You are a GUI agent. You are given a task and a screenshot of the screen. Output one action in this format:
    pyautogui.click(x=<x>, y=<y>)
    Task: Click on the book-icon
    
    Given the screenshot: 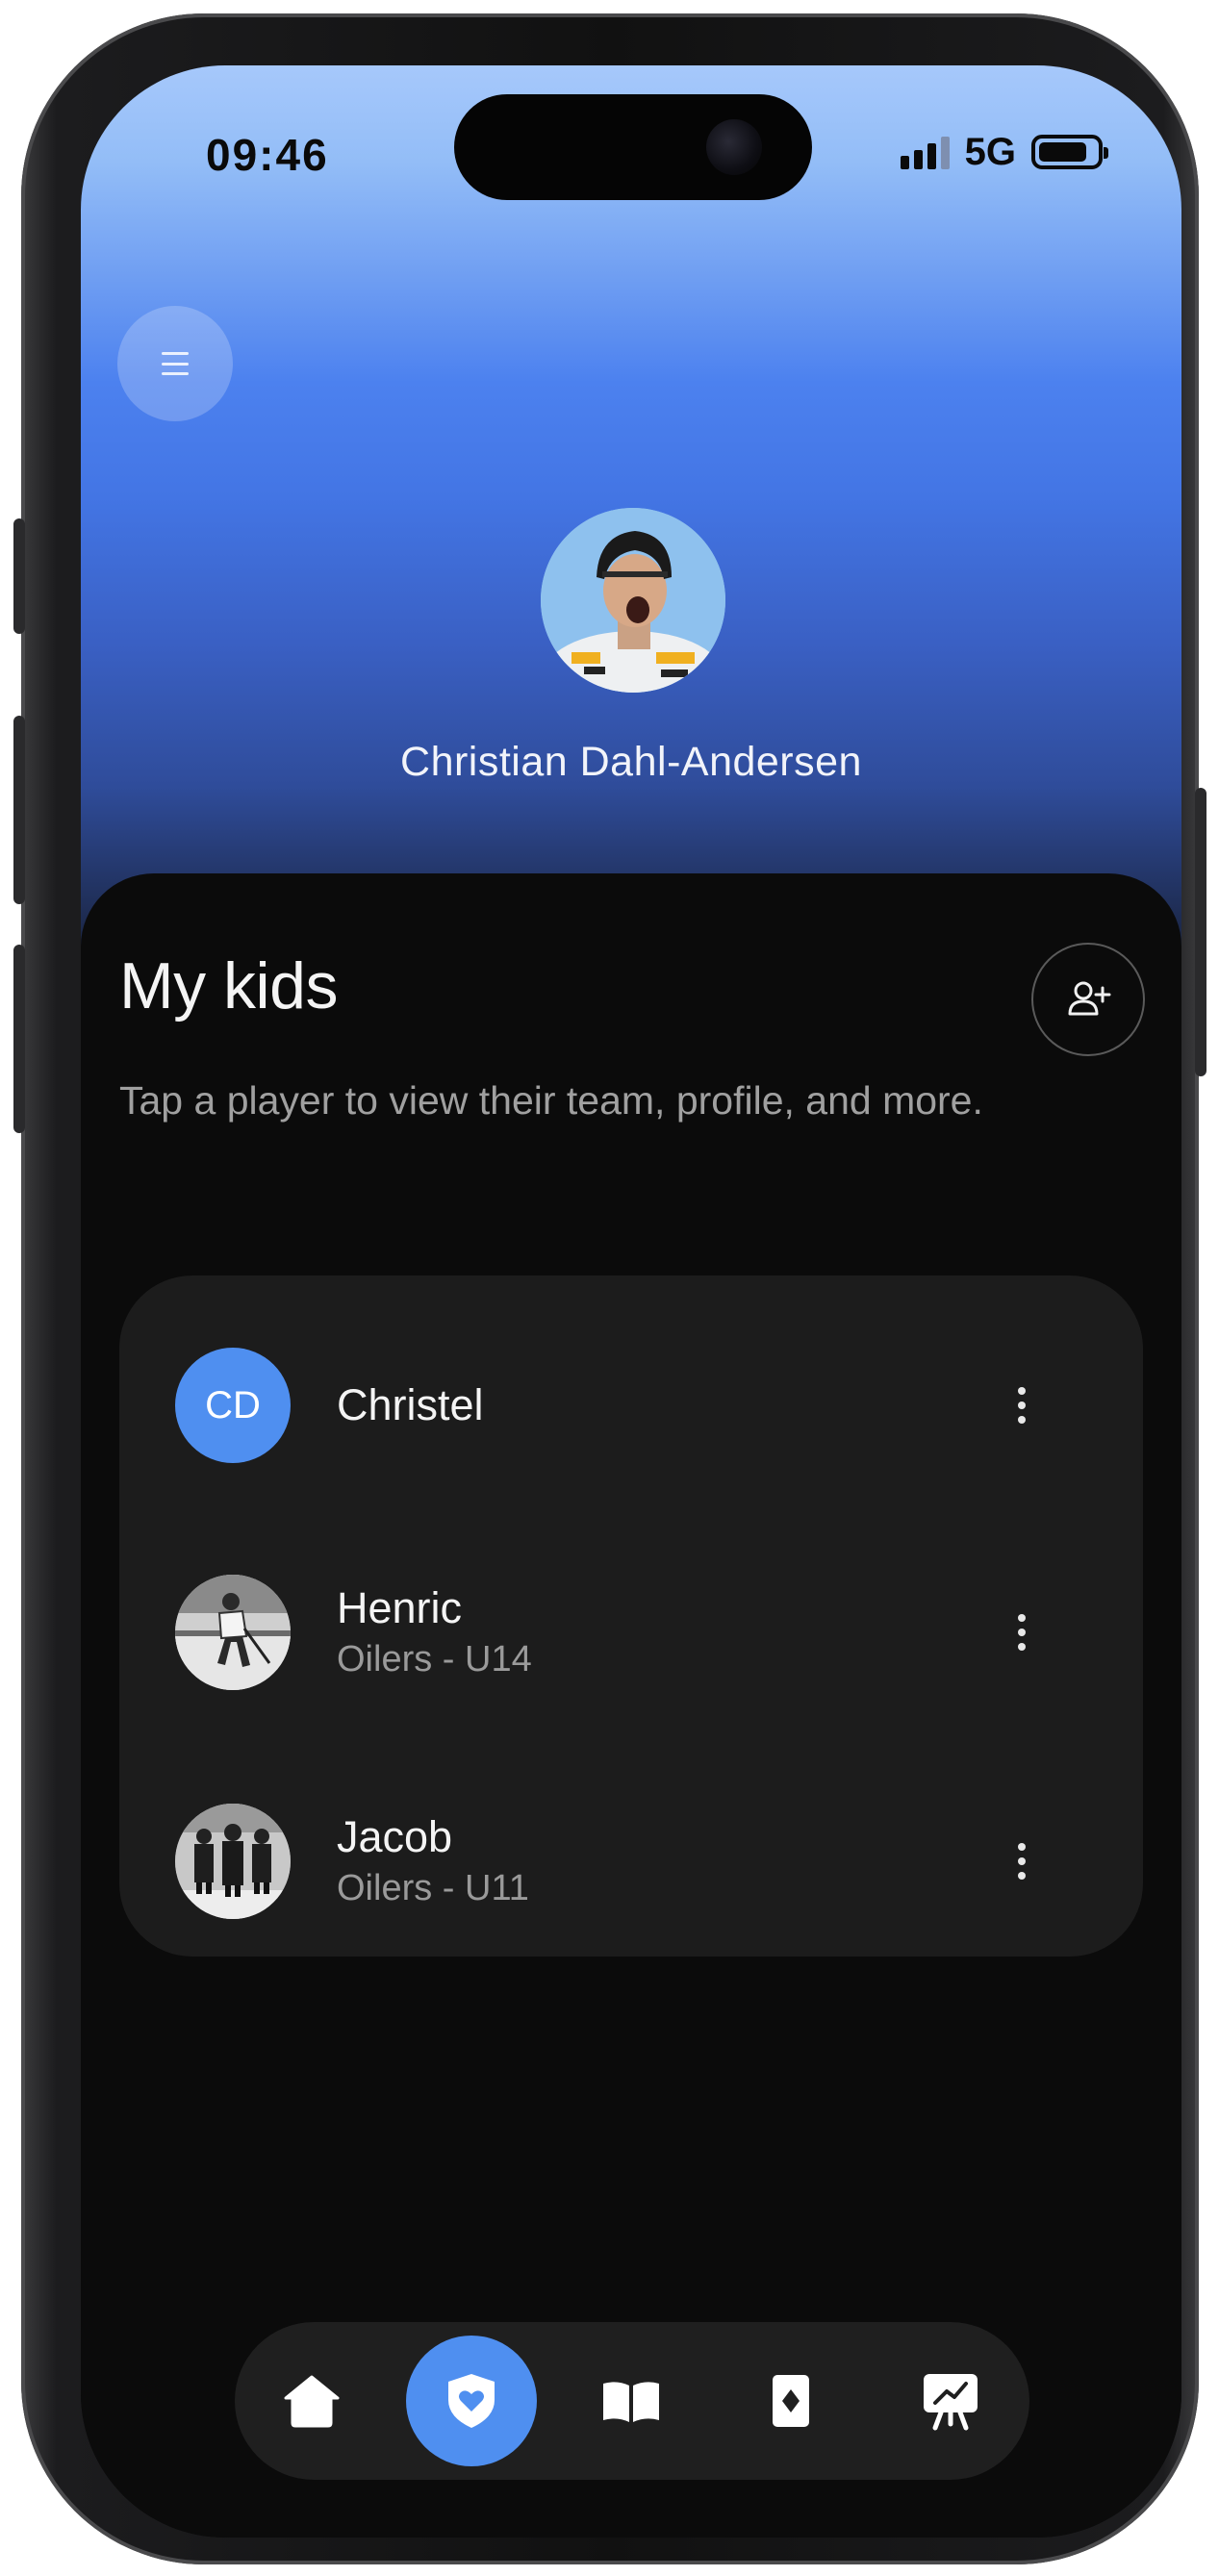 What is the action you would take?
    pyautogui.click(x=631, y=2402)
    